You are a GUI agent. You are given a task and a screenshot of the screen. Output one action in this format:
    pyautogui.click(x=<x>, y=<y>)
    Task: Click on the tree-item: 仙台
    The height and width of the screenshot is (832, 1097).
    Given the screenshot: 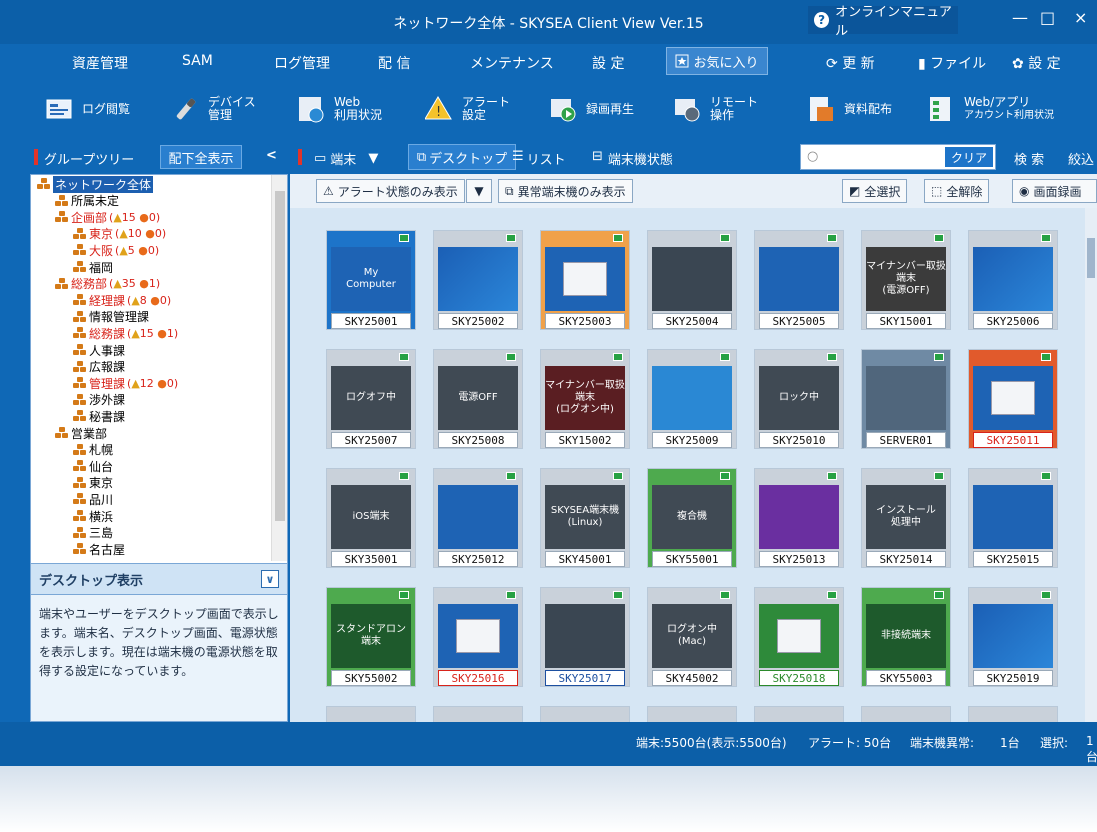 What is the action you would take?
    pyautogui.click(x=93, y=466)
    